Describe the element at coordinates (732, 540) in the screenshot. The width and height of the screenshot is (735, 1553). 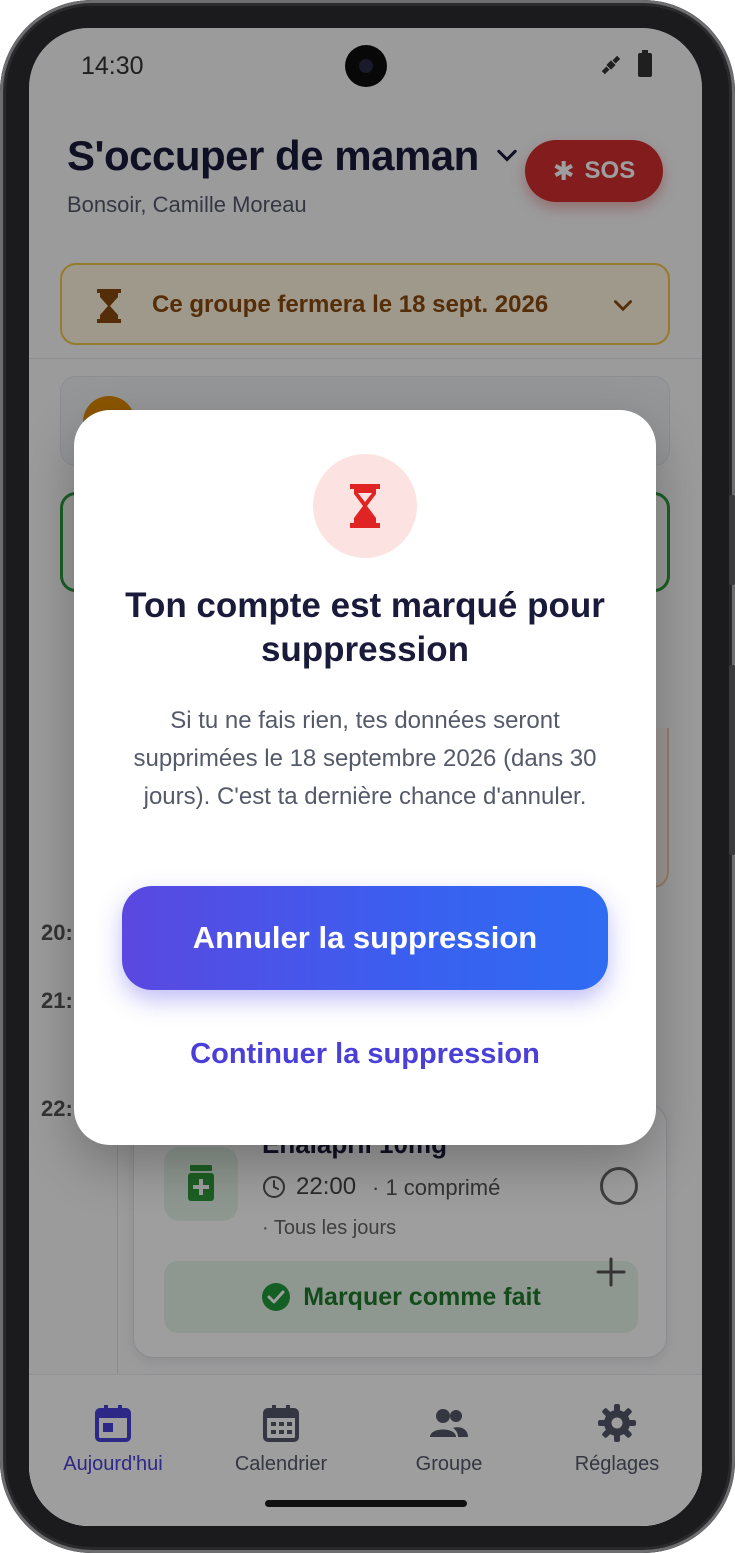
I see `volume-button` at that location.